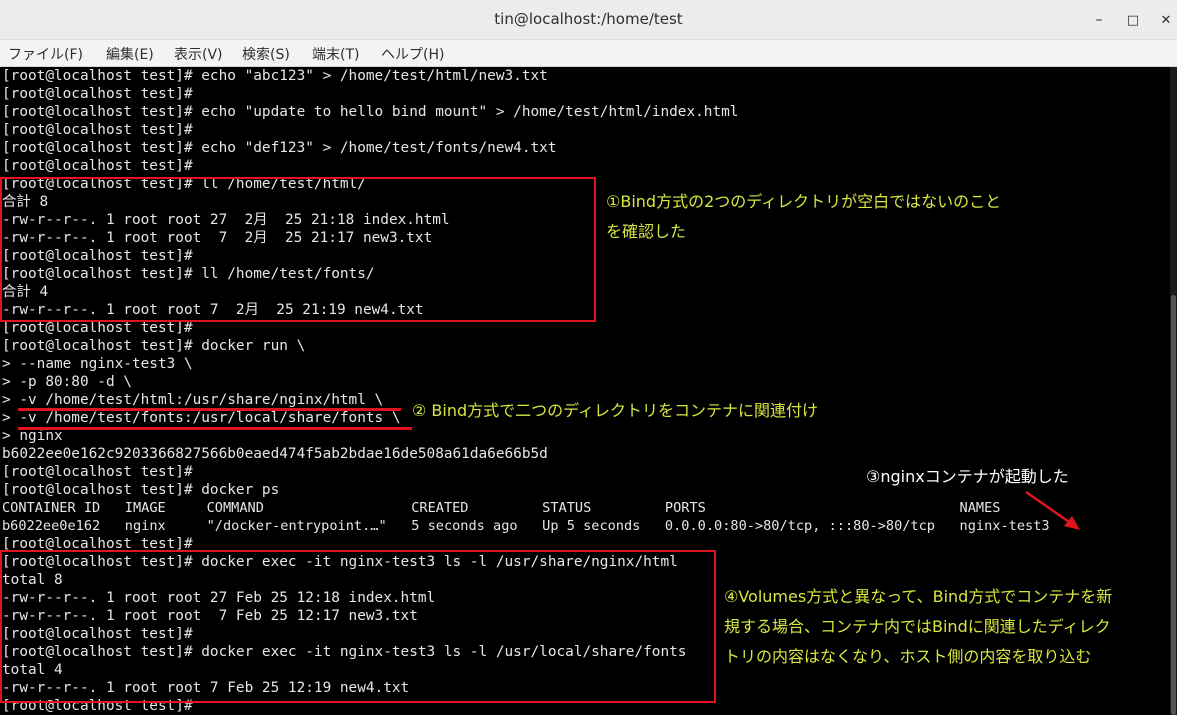 Image resolution: width=1177 pixels, height=715 pixels. Describe the element at coordinates (298, 249) in the screenshot. I see `highlight-box-host-listing` at that location.